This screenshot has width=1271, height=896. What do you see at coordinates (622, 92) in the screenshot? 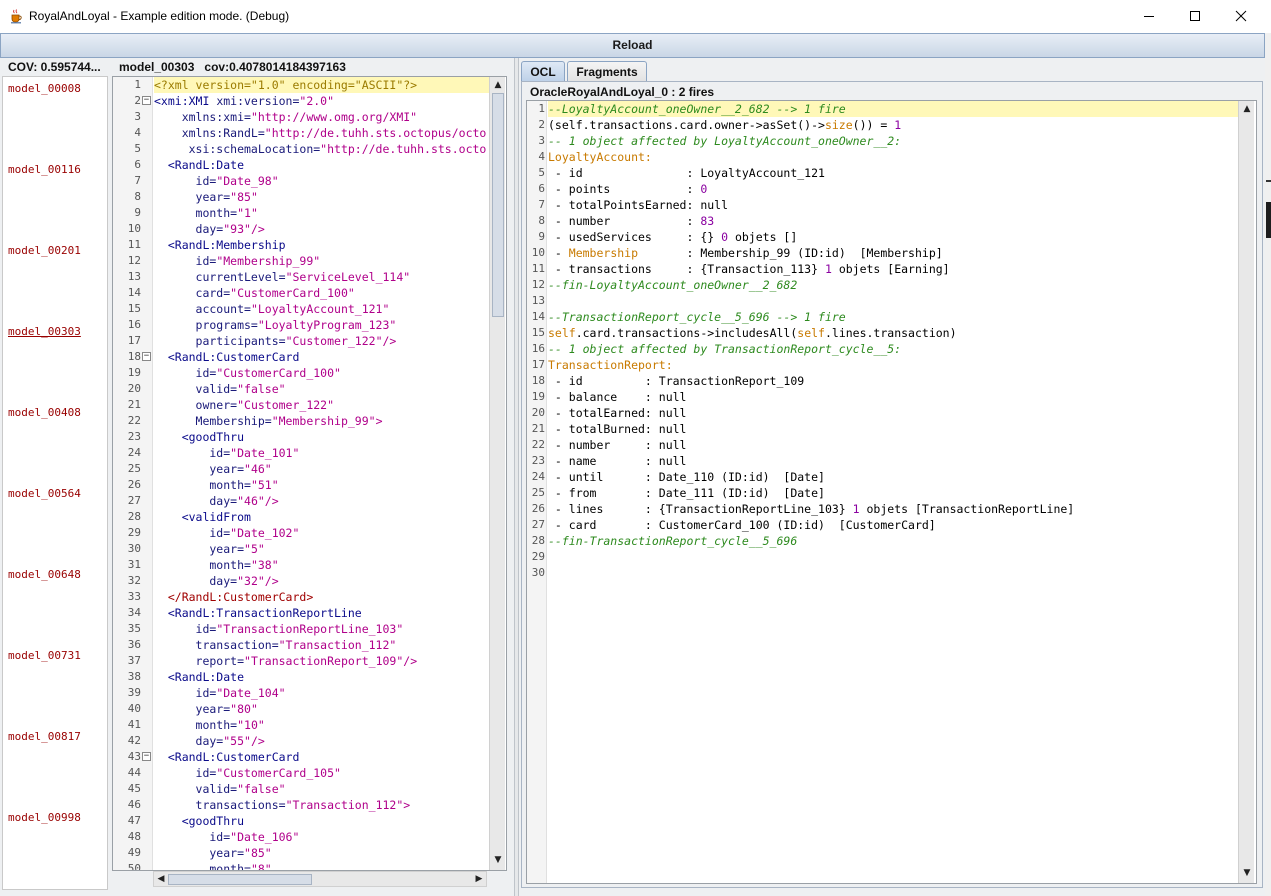
I see `oracle-header: OracleRoyalAndLoyal_0 : 2 fires` at bounding box center [622, 92].